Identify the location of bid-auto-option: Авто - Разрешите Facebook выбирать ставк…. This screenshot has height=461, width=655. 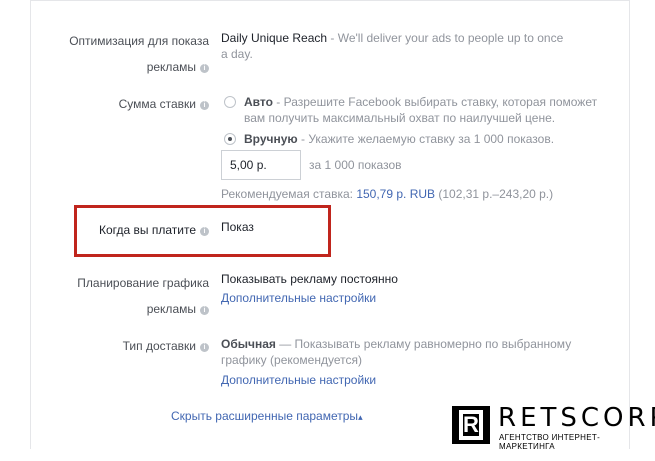
(439, 110).